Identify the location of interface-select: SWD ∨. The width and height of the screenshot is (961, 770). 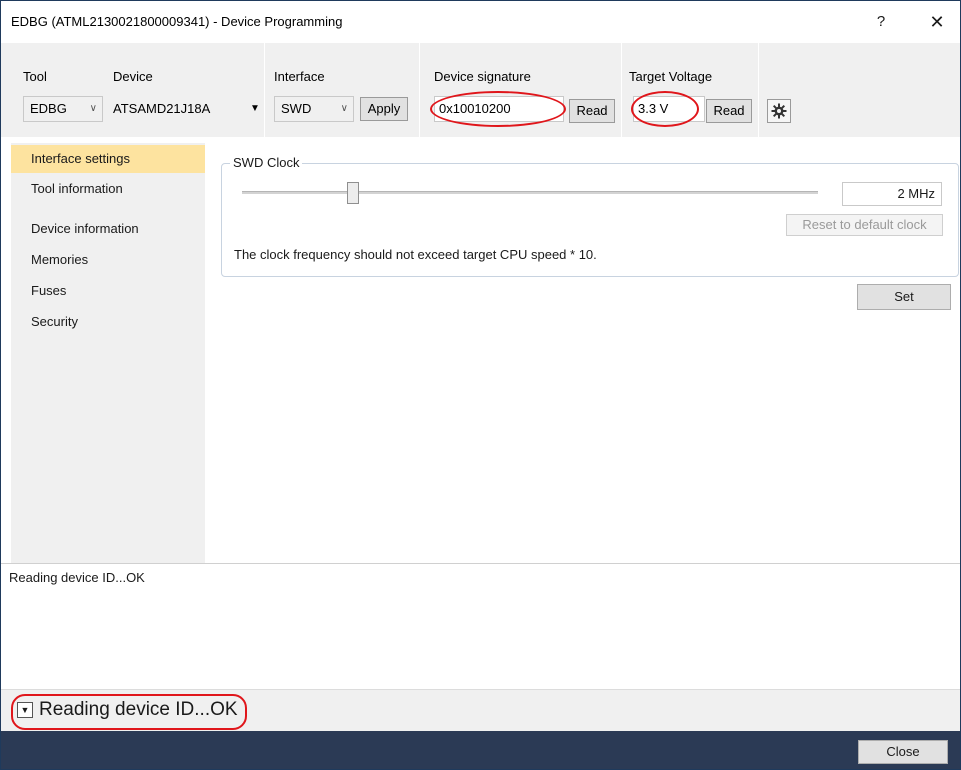
(314, 109).